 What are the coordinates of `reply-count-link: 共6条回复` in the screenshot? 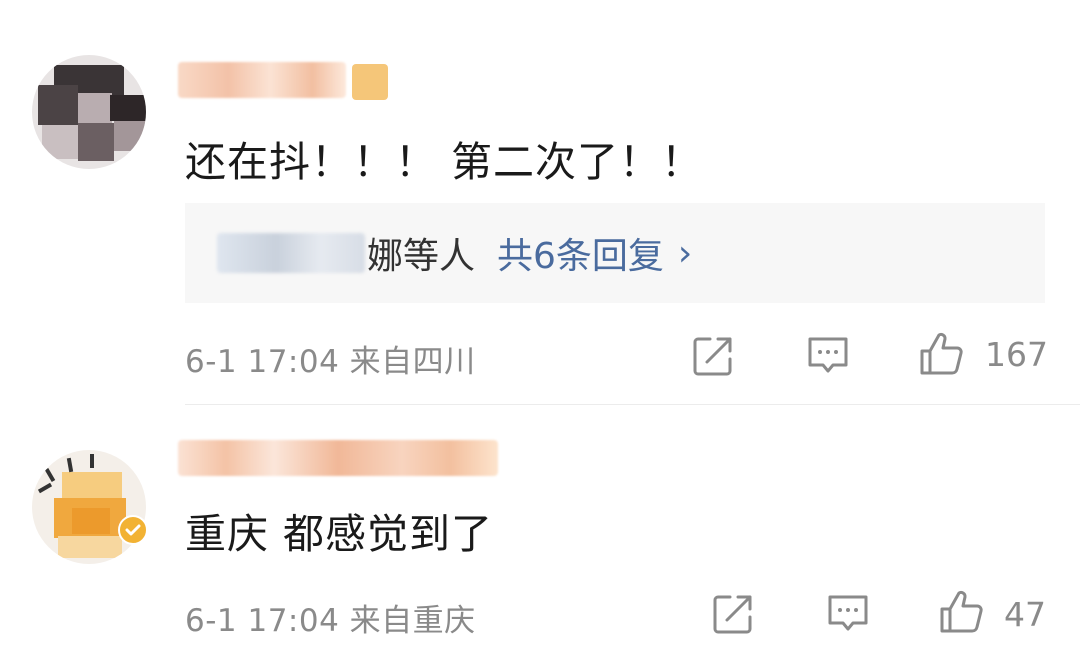 It's located at (580, 253).